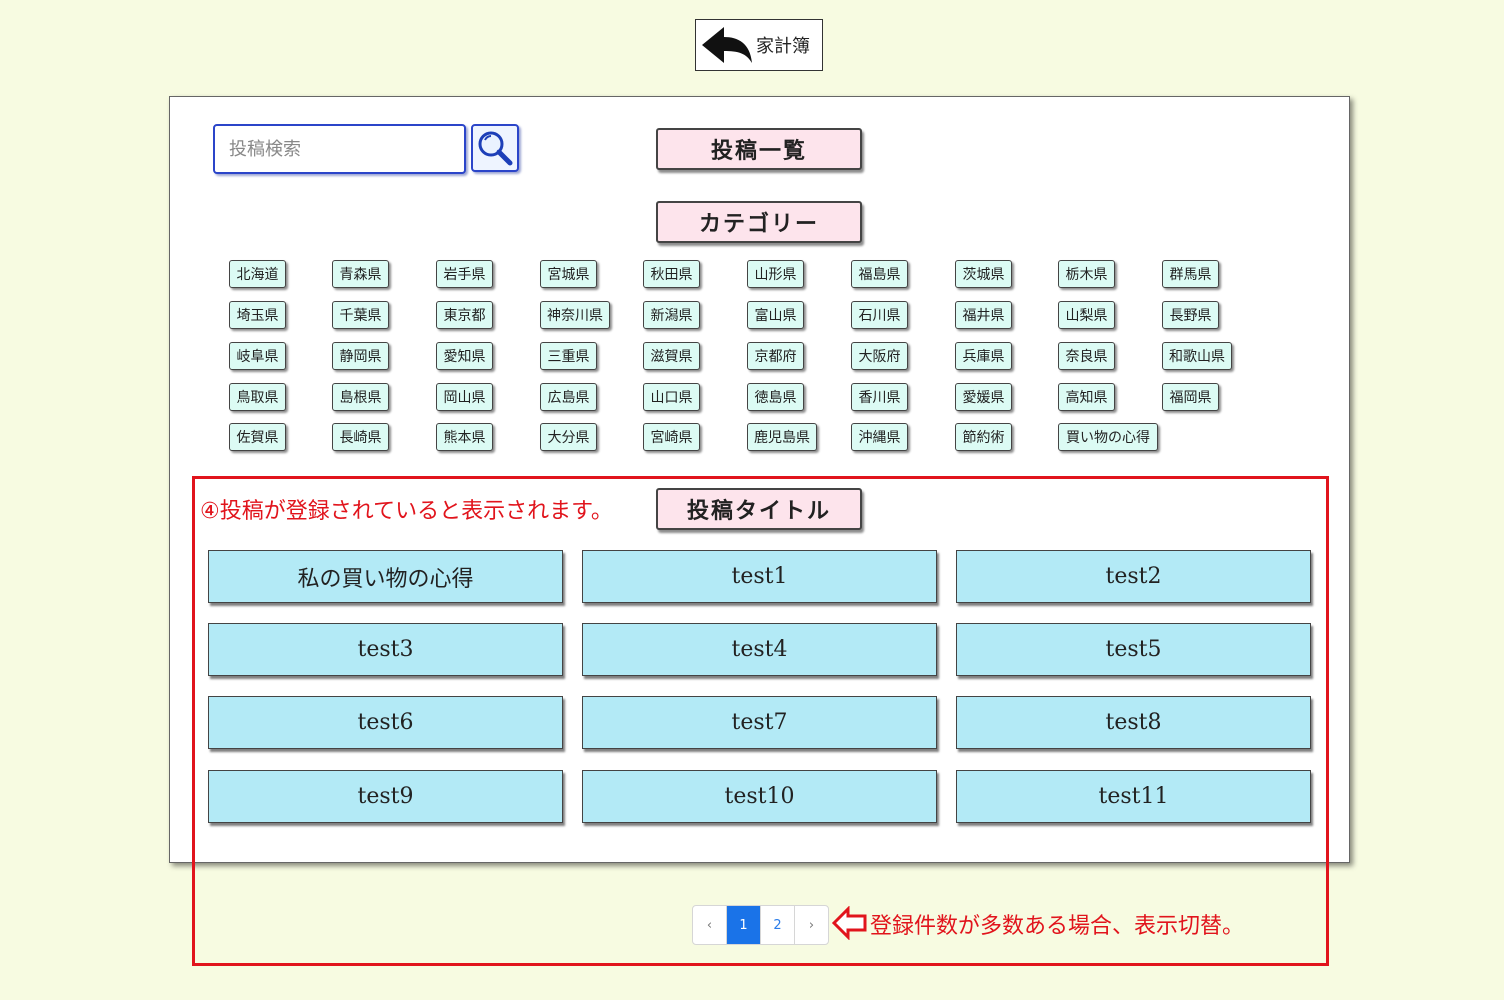 This screenshot has width=1504, height=1000. I want to click on post-button: test5, so click(1133, 649).